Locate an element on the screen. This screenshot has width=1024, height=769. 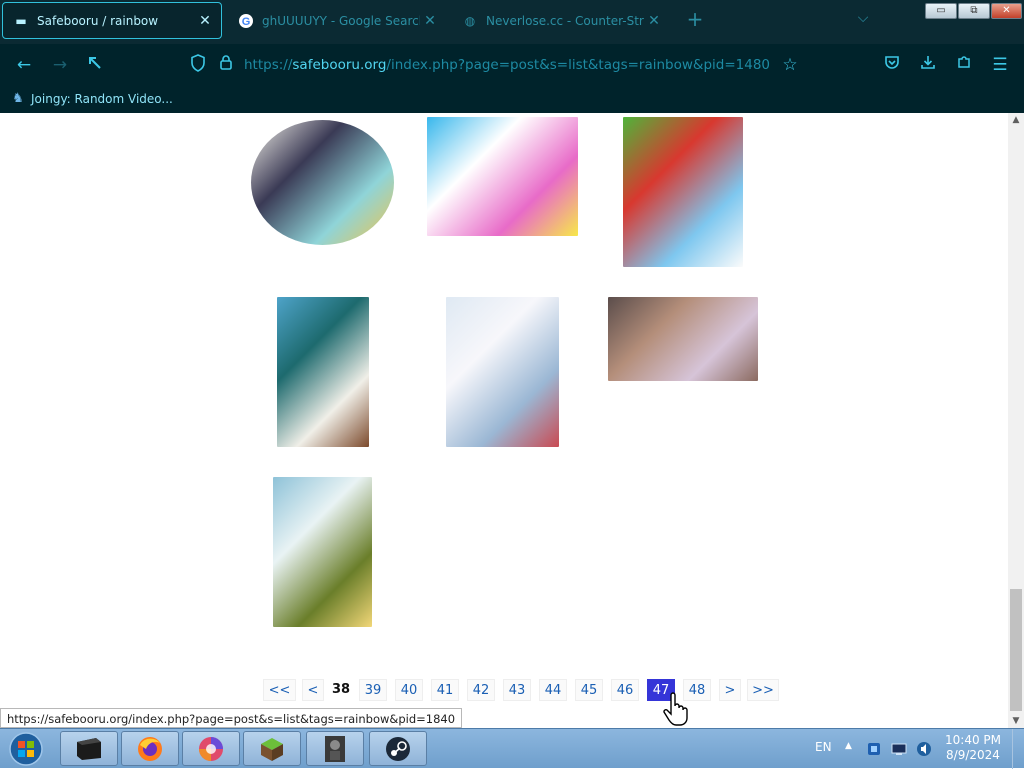
pagination-prev: < is located at coordinates (313, 690).